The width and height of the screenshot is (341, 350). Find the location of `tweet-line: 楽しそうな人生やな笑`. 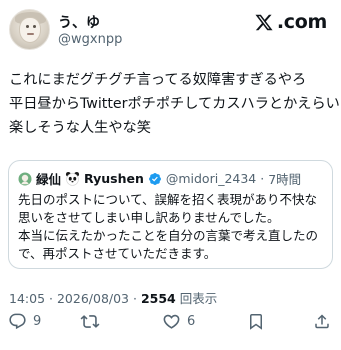

tweet-line: 楽しそうな人生やな笑 is located at coordinates (80, 128).